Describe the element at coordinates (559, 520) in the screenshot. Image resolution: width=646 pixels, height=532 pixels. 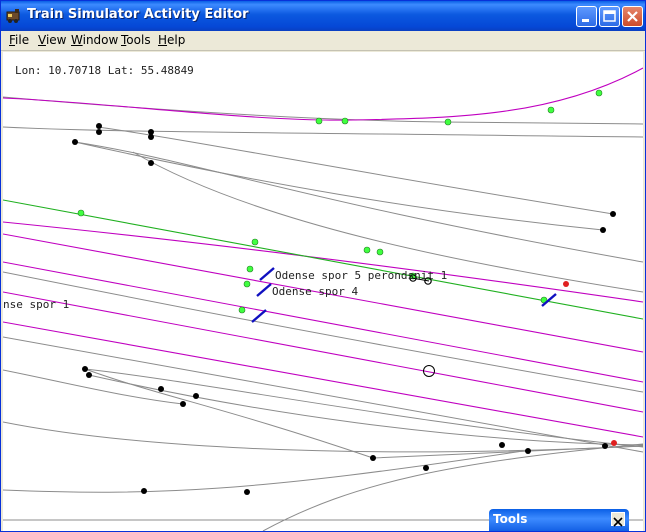
I see `tools-panel: Tools` at that location.